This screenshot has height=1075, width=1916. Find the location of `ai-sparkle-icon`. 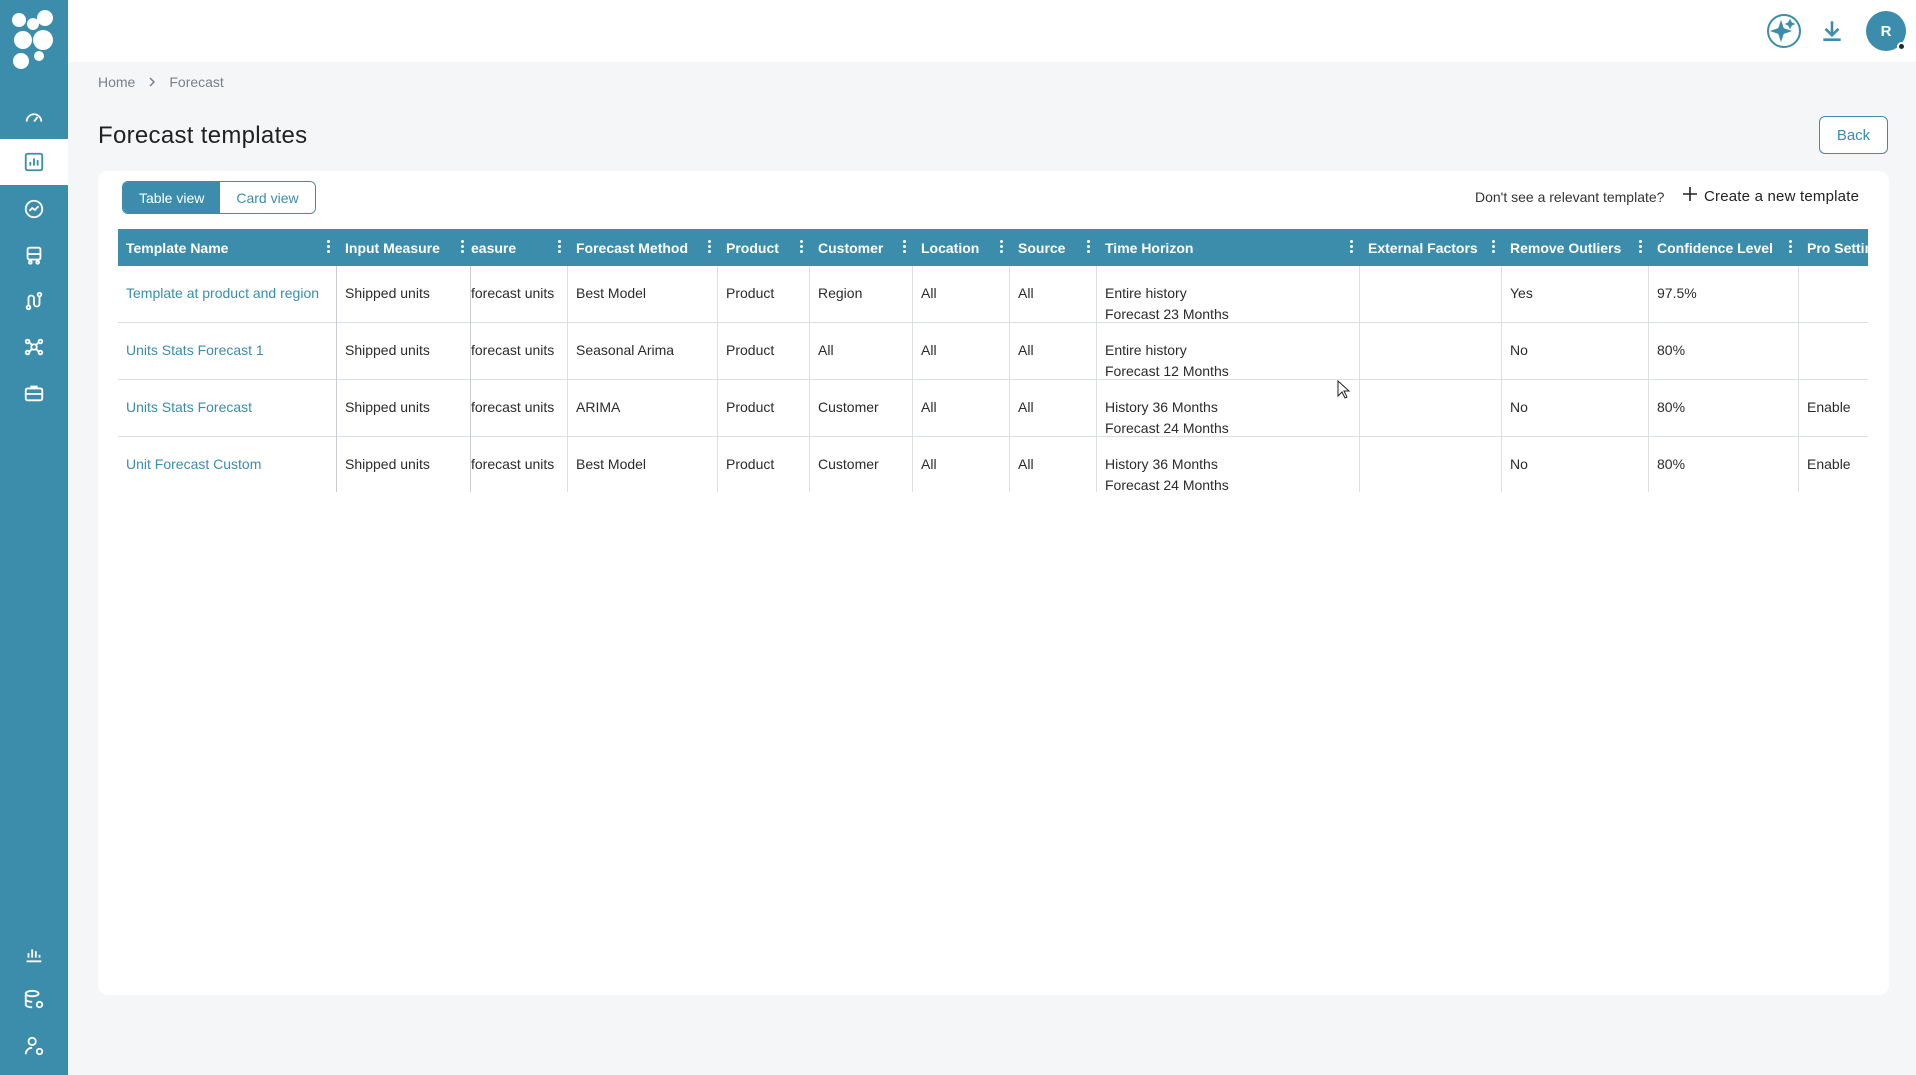

ai-sparkle-icon is located at coordinates (1784, 31).